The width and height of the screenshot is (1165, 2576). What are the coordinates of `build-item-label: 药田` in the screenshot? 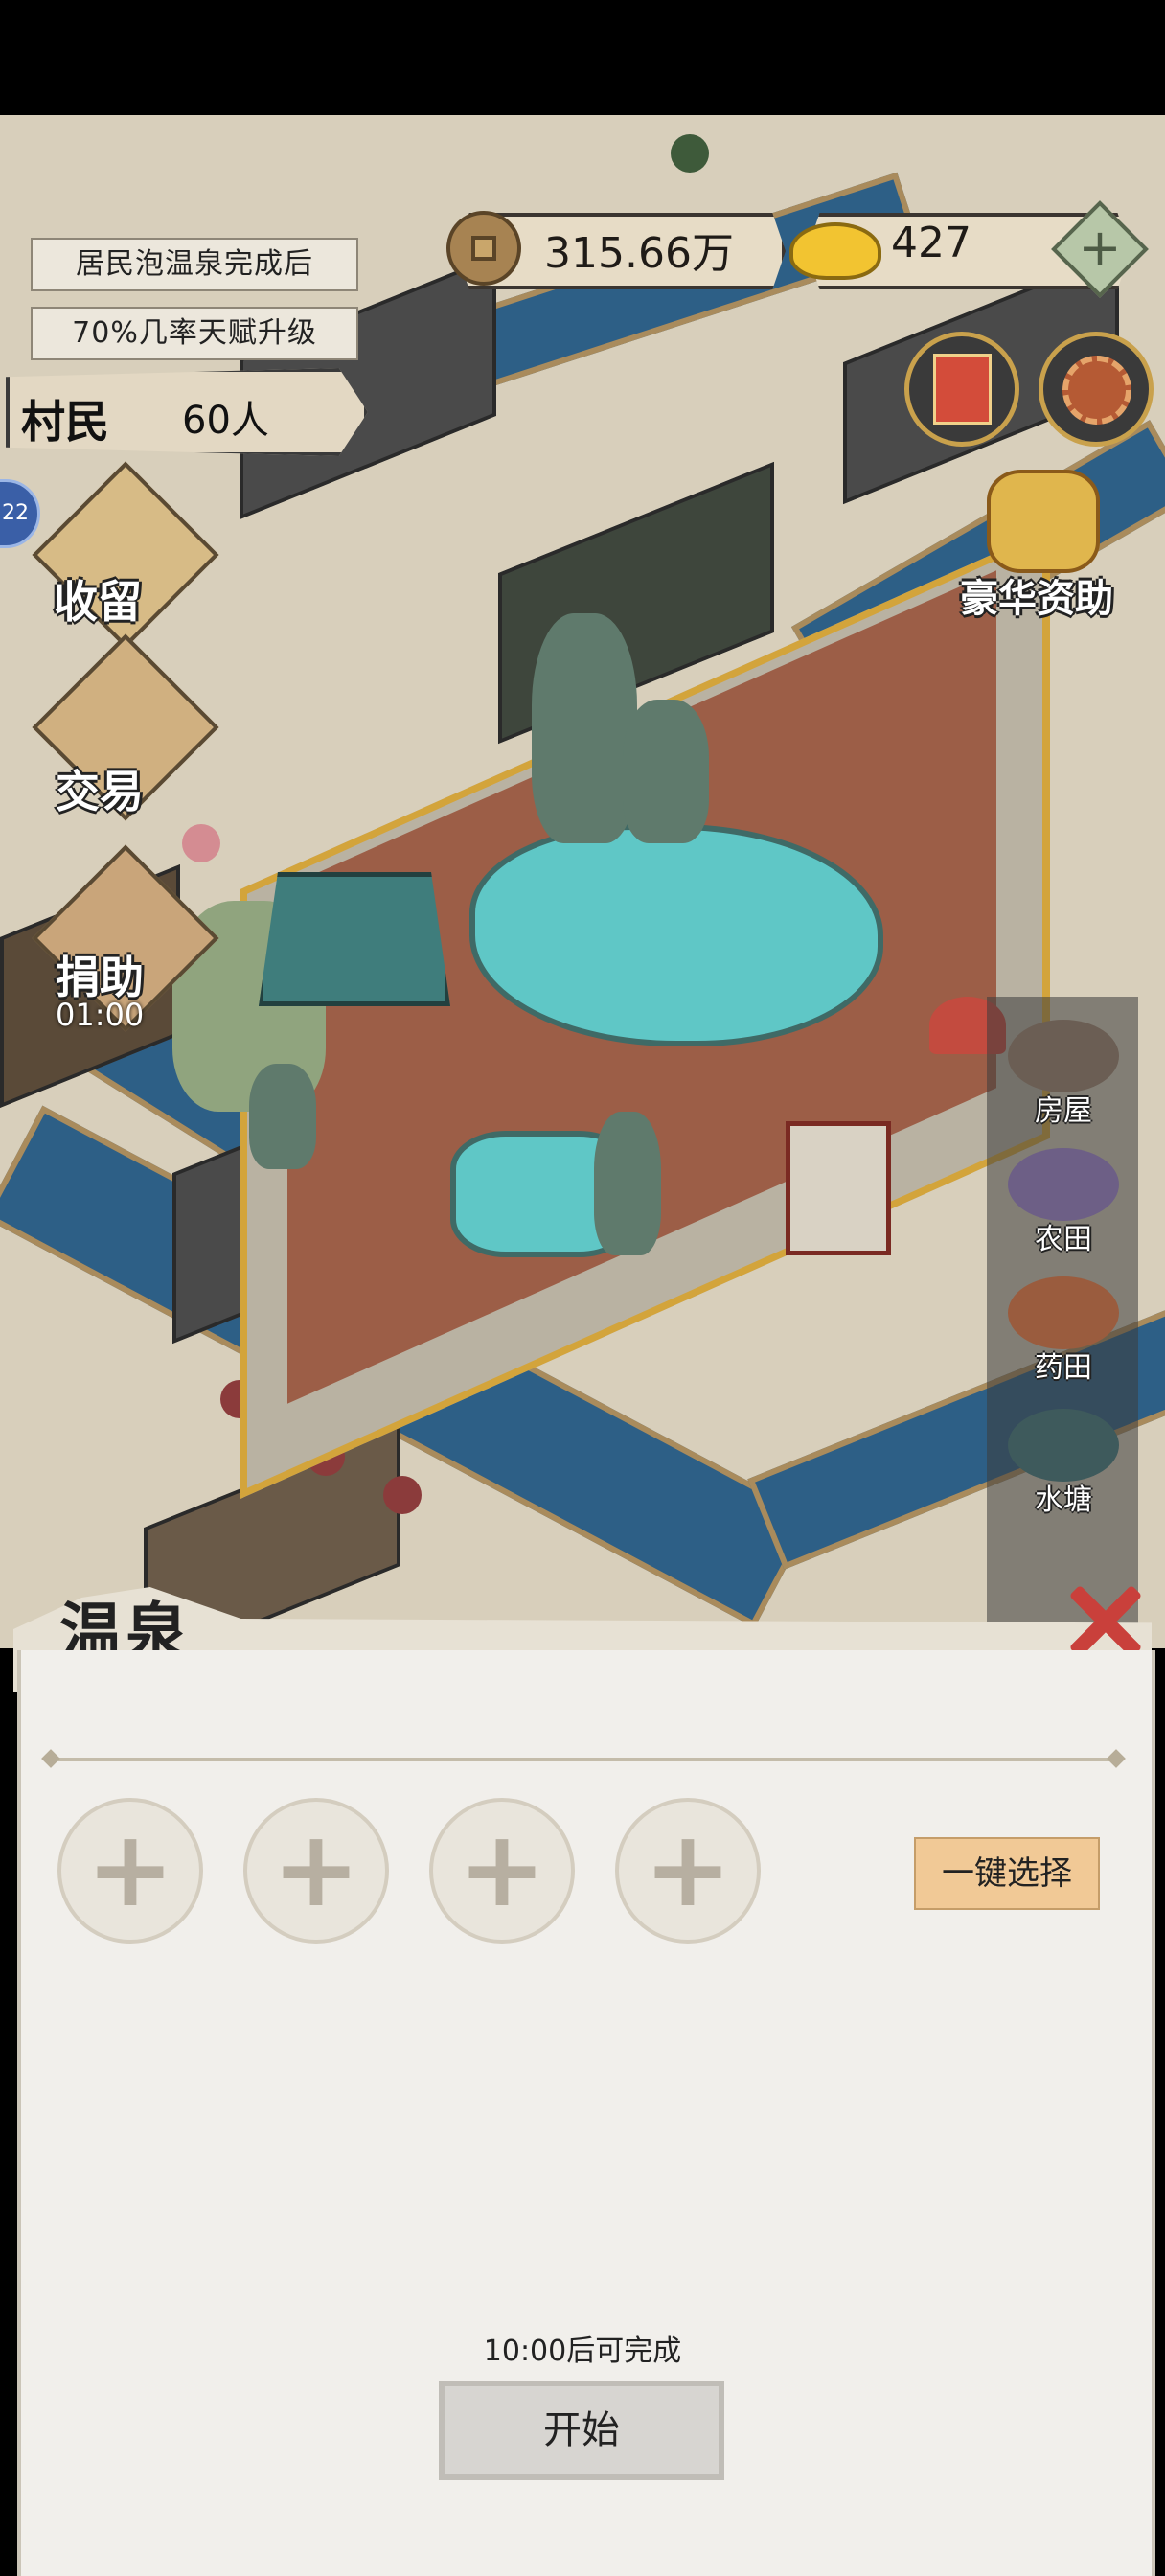 It's located at (1063, 1368).